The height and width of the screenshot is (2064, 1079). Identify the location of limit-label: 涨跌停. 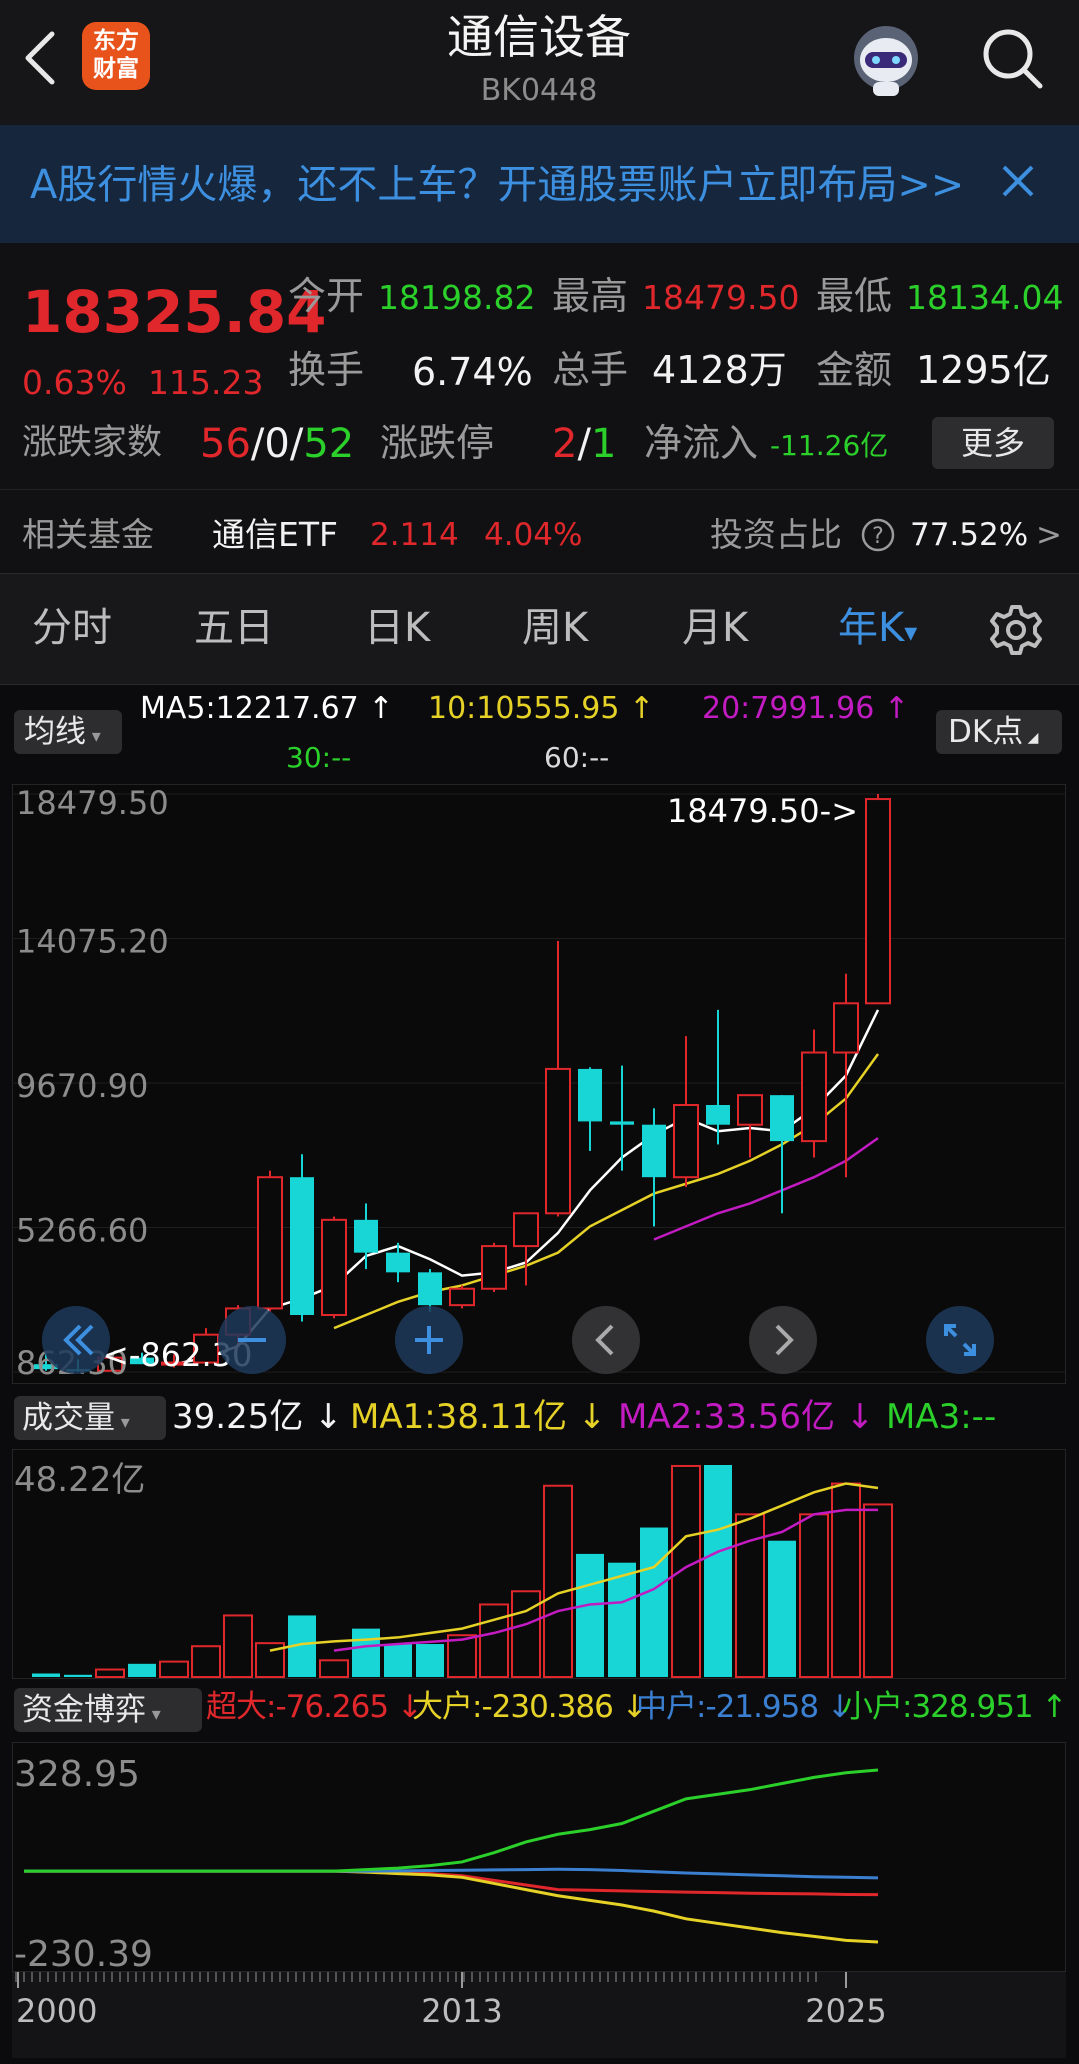
(437, 443).